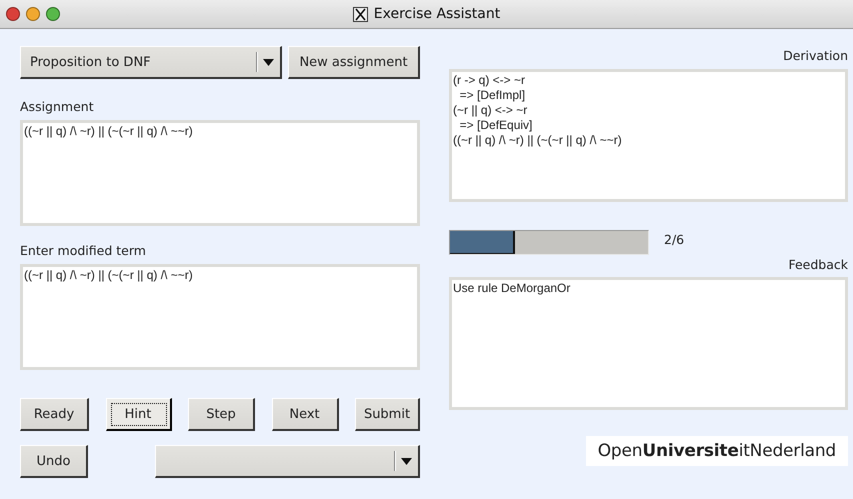 This screenshot has height=499, width=853. Describe the element at coordinates (83, 250) in the screenshot. I see `modified-term-label: Enter modified term` at that location.